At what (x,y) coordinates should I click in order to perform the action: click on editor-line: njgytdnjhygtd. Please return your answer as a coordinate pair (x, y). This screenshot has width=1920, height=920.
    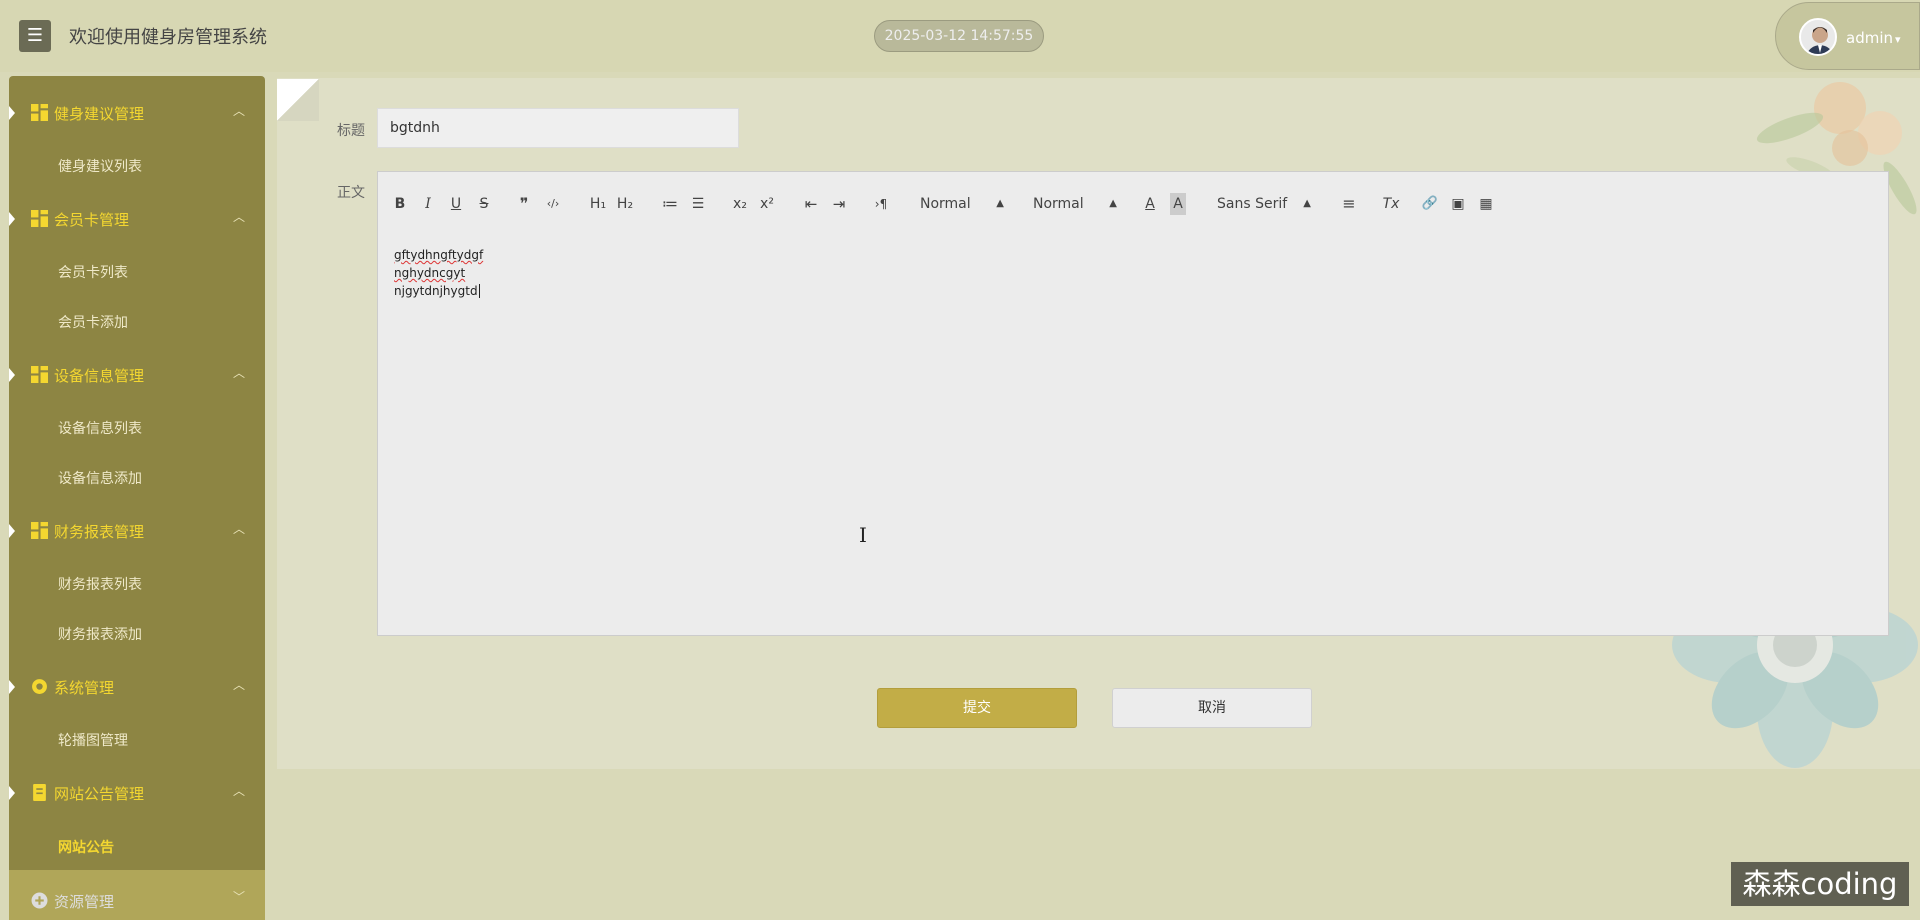
    Looking at the image, I should click on (437, 291).